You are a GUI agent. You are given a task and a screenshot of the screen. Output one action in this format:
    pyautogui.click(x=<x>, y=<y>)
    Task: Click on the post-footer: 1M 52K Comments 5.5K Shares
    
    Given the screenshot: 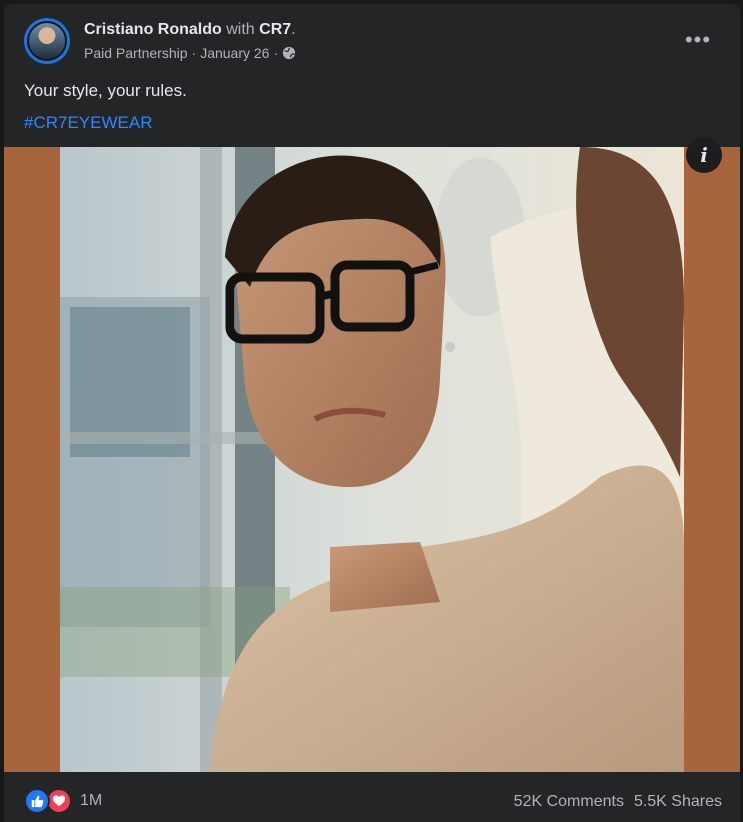 What is the action you would take?
    pyautogui.click(x=372, y=797)
    